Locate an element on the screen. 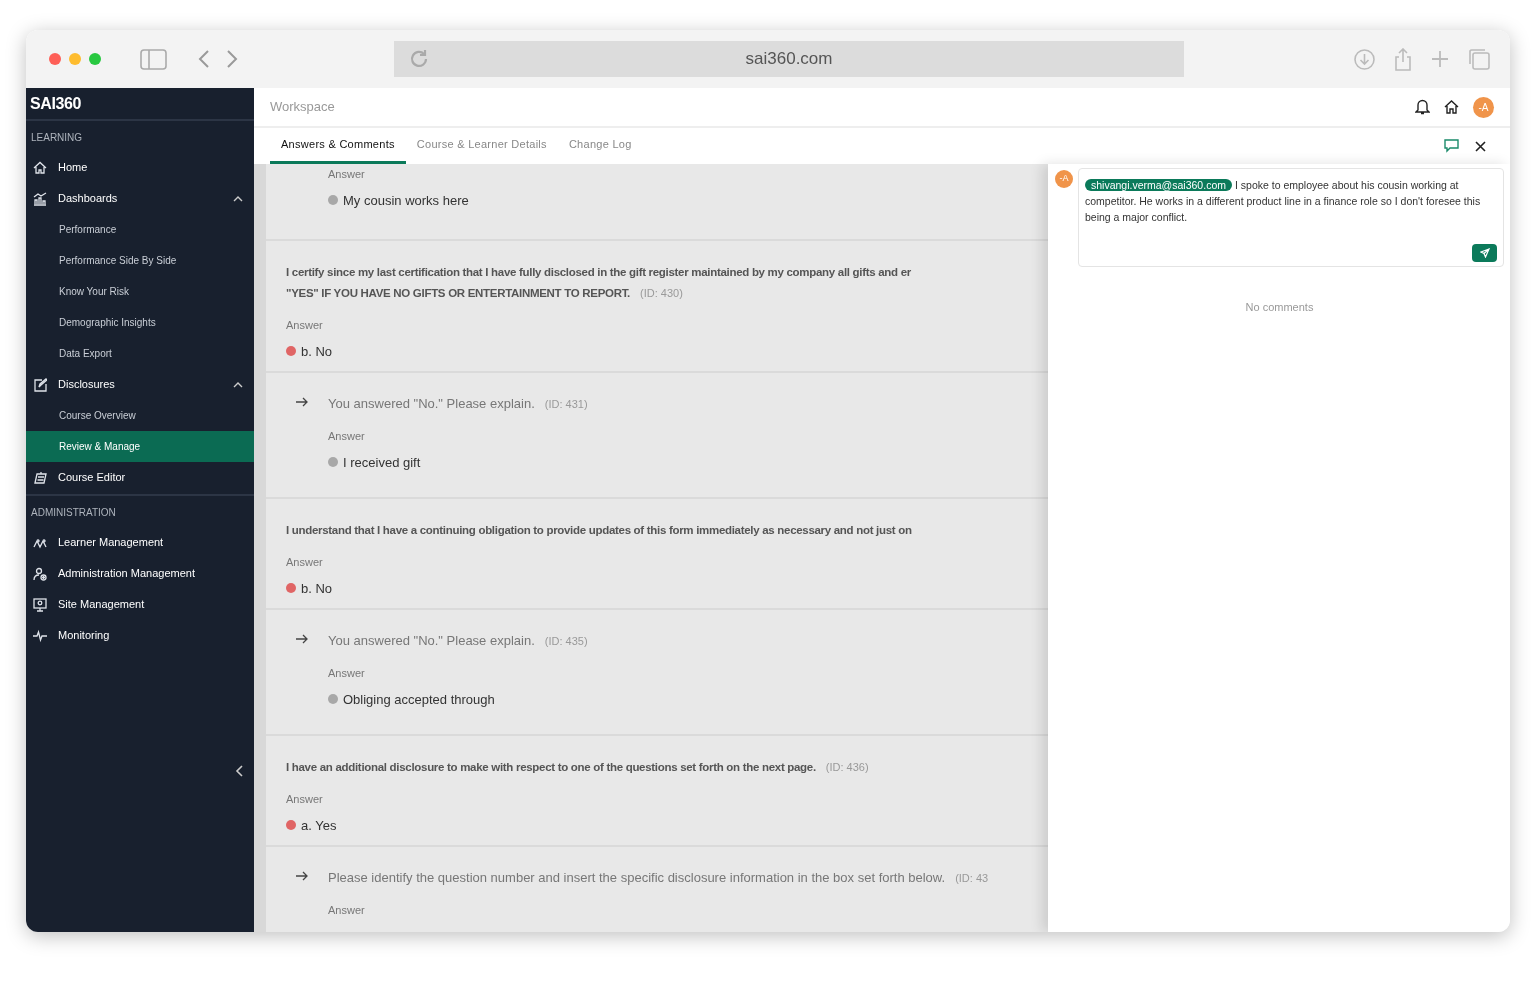 The height and width of the screenshot is (986, 1536). address-bar: sai360.com is located at coordinates (789, 59).